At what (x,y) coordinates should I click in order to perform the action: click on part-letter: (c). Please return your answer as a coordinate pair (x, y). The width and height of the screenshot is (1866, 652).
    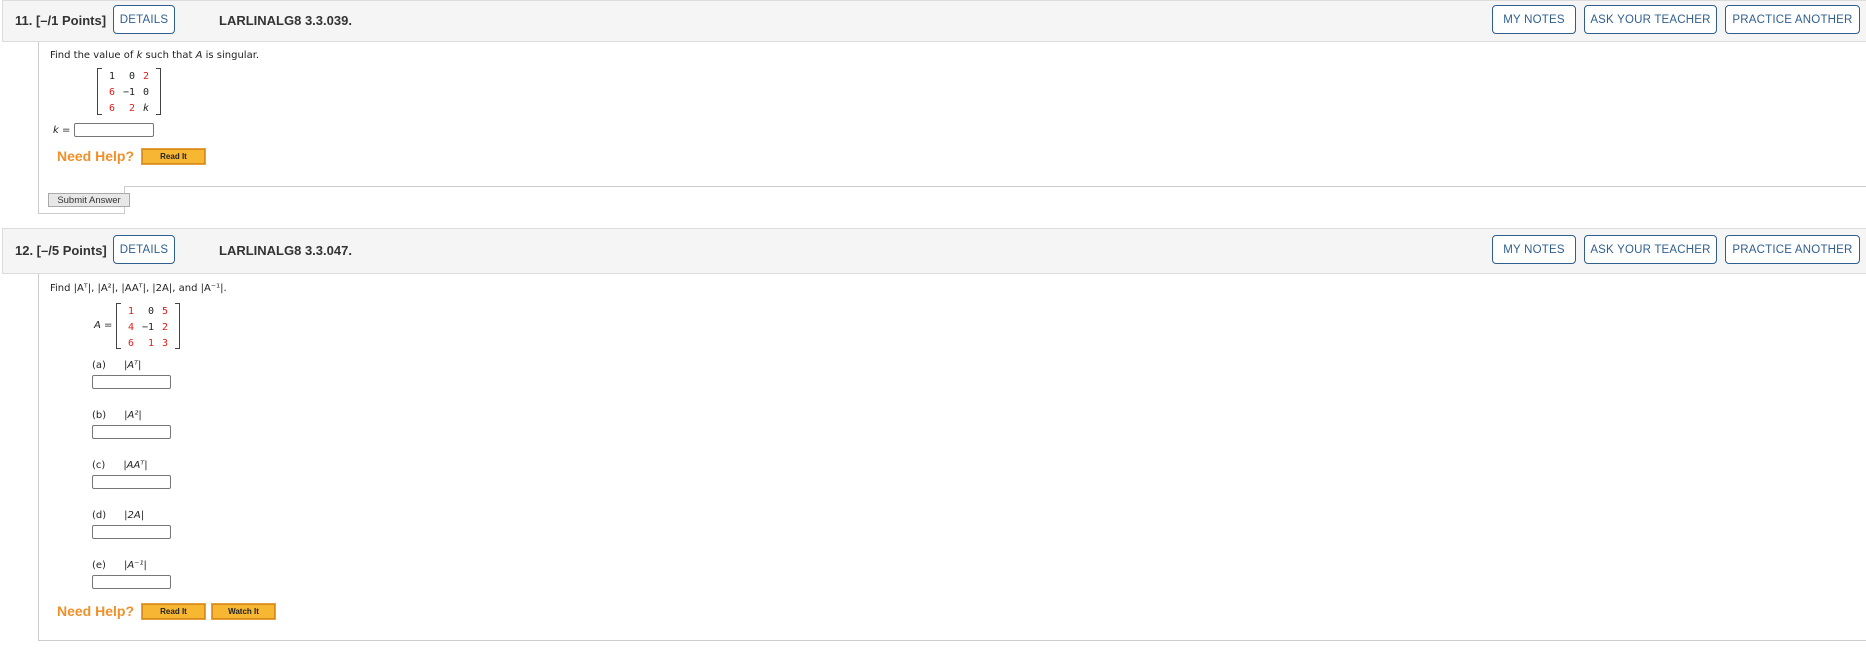
    Looking at the image, I should click on (99, 465).